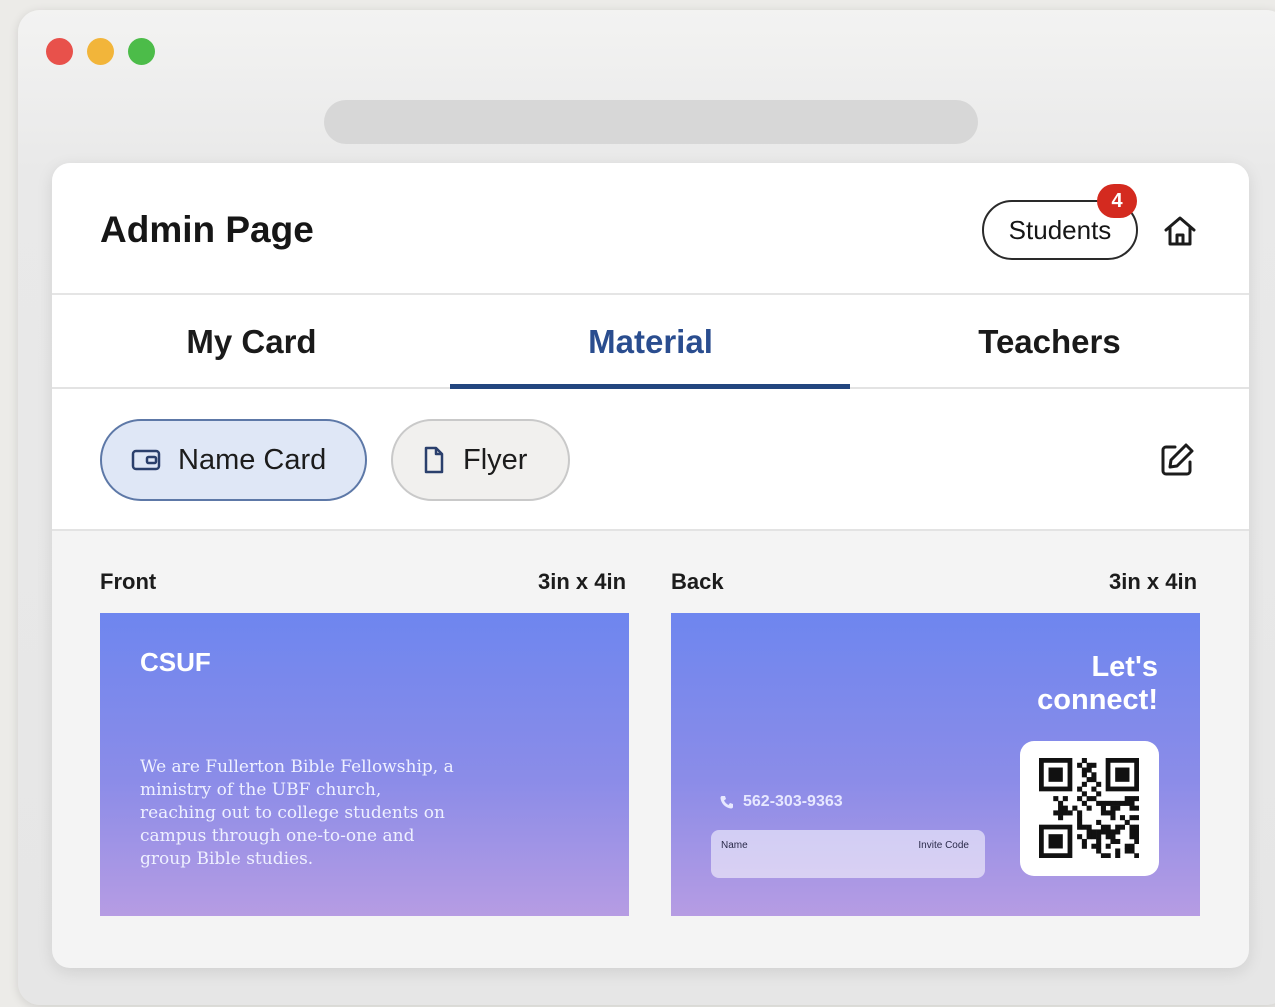 The width and height of the screenshot is (1275, 1007). I want to click on invite-code-label: Invite Code, so click(943, 845).